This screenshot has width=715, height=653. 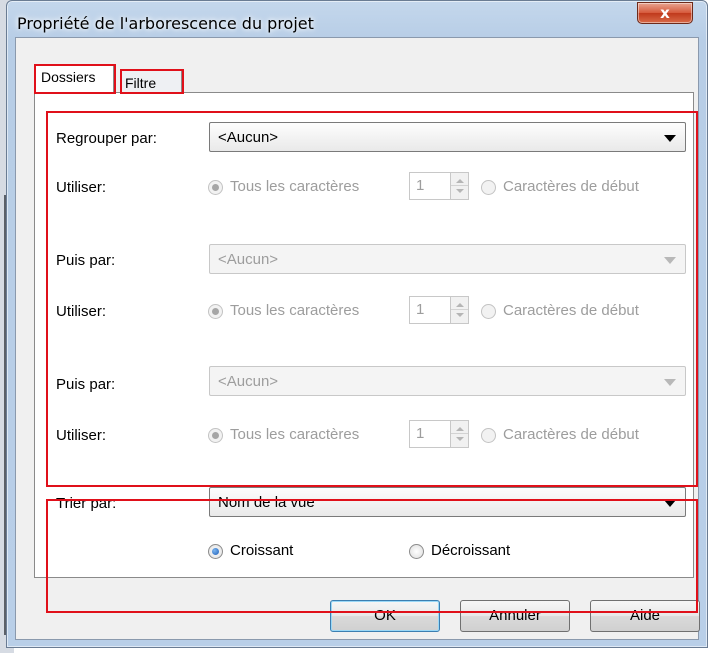 I want to click on puis-2-value: <Aucun>, so click(x=248, y=381).